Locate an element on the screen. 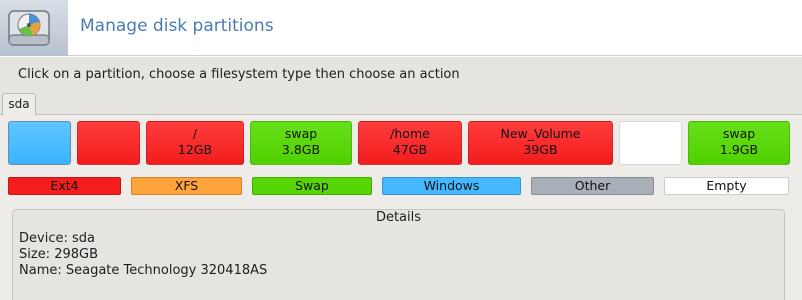  partition-new-volume: New_Volume 39GB is located at coordinates (540, 143).